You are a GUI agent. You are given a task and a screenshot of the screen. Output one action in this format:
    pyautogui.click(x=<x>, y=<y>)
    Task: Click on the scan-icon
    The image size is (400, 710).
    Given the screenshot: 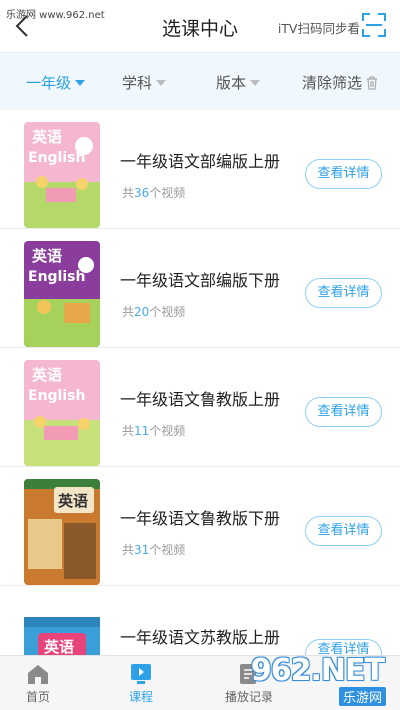 What is the action you would take?
    pyautogui.click(x=374, y=25)
    